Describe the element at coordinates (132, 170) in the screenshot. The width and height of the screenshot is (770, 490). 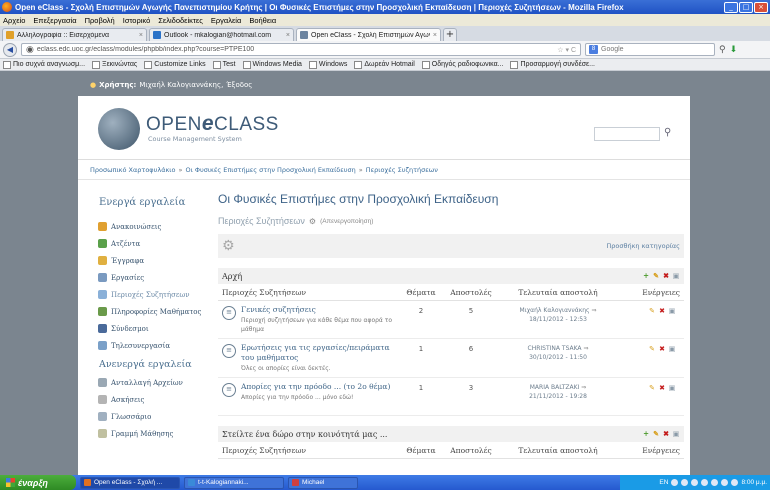
I see `breadcrumb-item: Προσωπικό Χαρτοφυλάκιο` at that location.